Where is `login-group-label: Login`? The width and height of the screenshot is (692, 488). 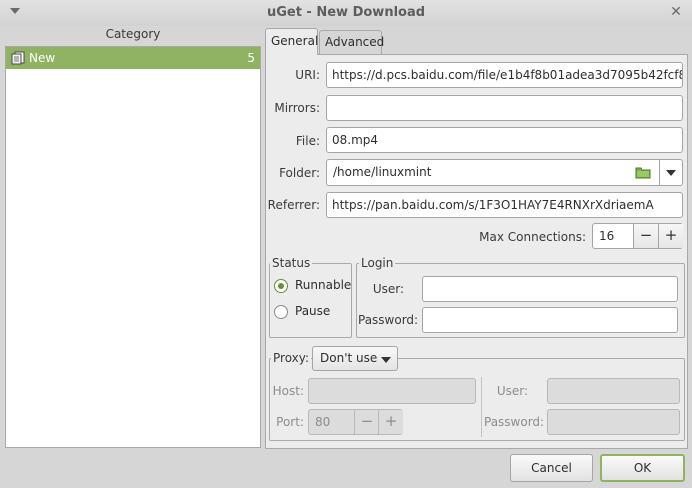 login-group-label: Login is located at coordinates (377, 263).